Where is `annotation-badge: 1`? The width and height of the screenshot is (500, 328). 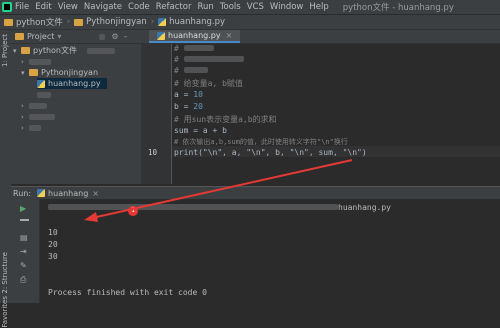
annotation-badge: 1 is located at coordinates (133, 211).